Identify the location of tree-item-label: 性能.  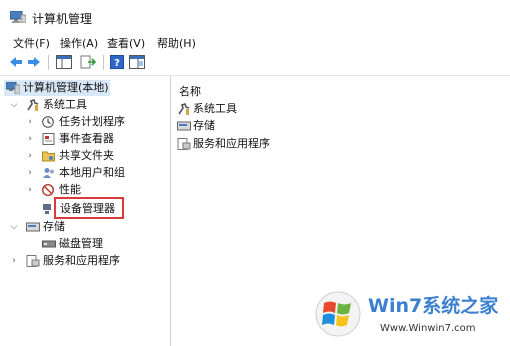
(70, 189).